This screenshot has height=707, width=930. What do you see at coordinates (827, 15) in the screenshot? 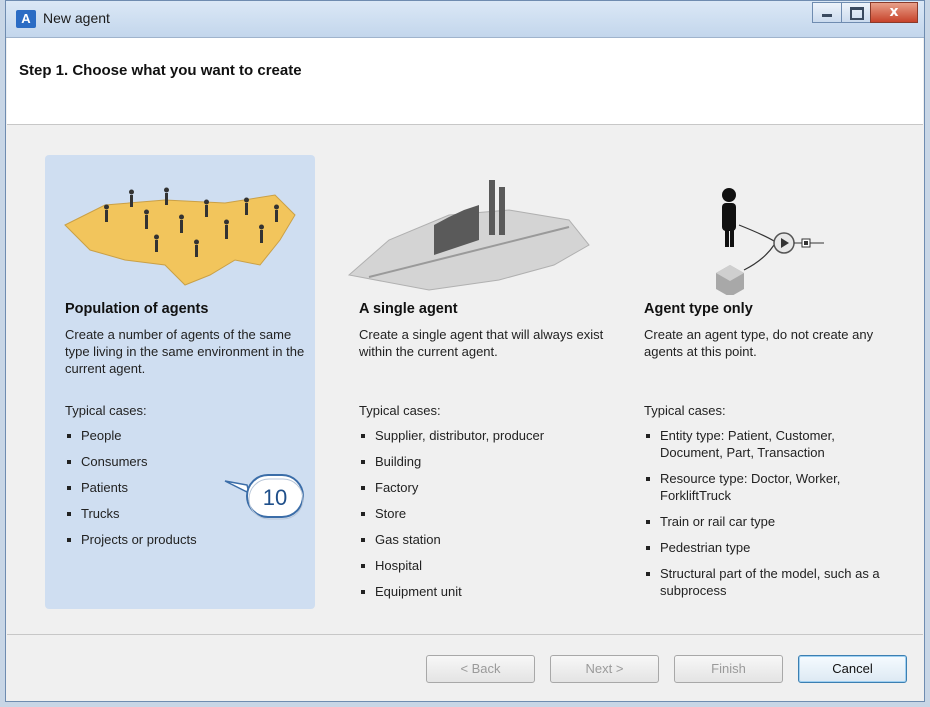
I see `minimize-icon` at bounding box center [827, 15].